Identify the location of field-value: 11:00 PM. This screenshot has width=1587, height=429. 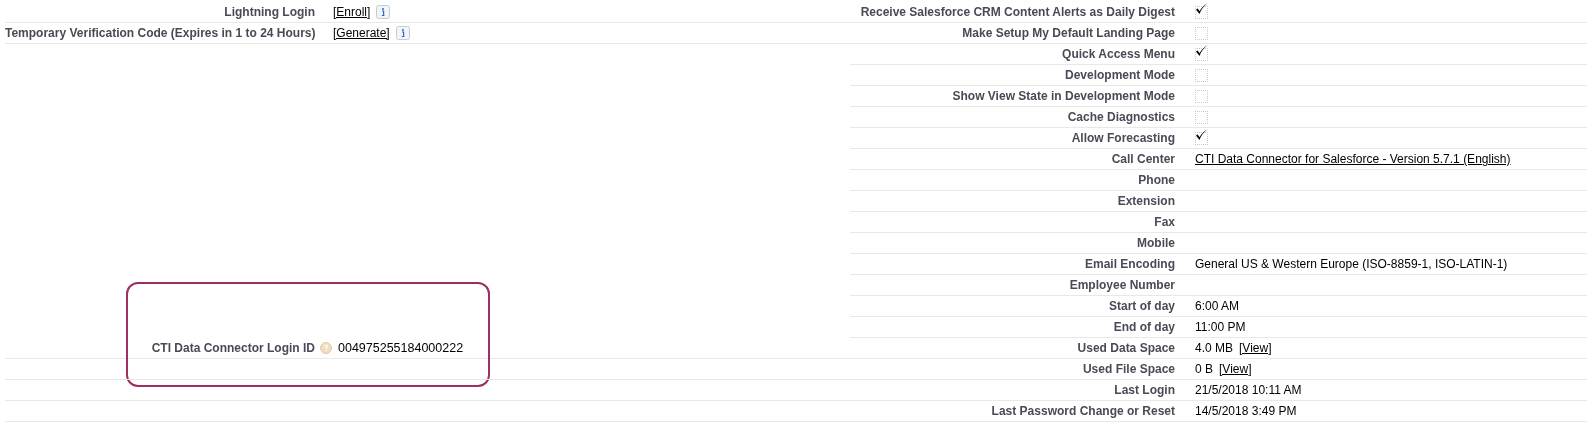
(1220, 327).